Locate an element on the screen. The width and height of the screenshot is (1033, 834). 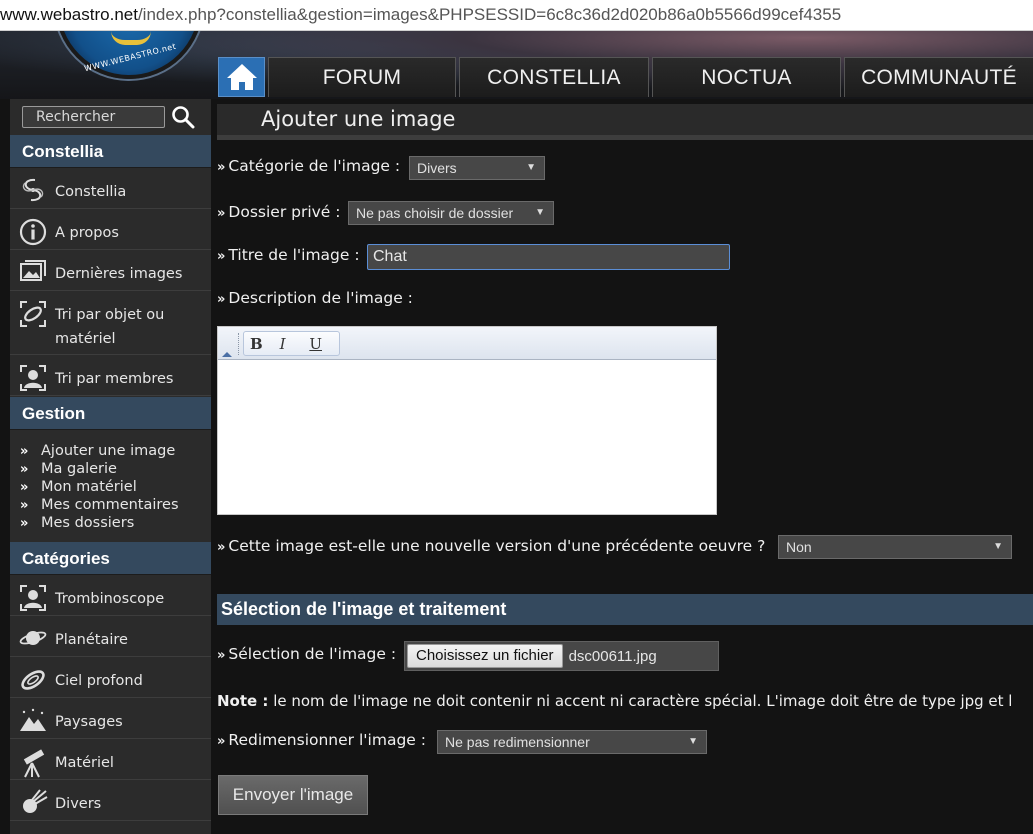
version-select: Non ▼ is located at coordinates (895, 547).